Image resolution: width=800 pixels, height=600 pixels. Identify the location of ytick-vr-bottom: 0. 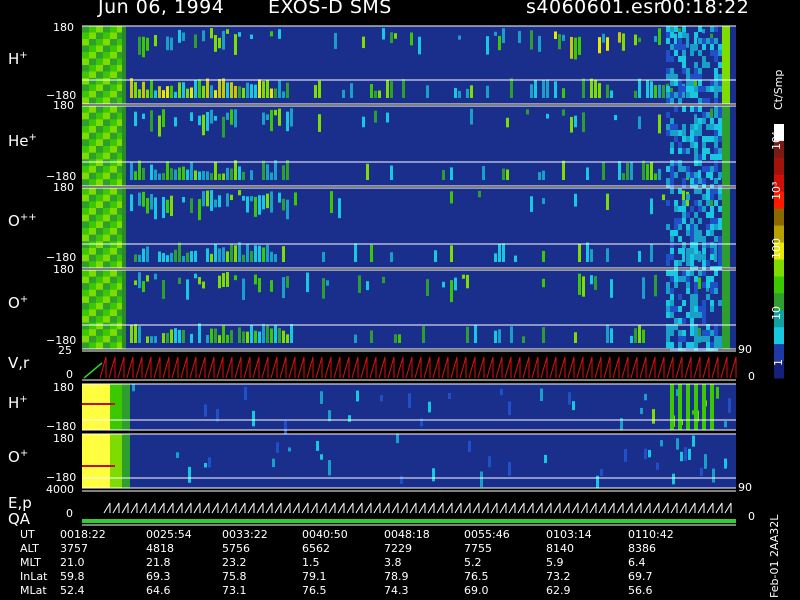
(69, 374).